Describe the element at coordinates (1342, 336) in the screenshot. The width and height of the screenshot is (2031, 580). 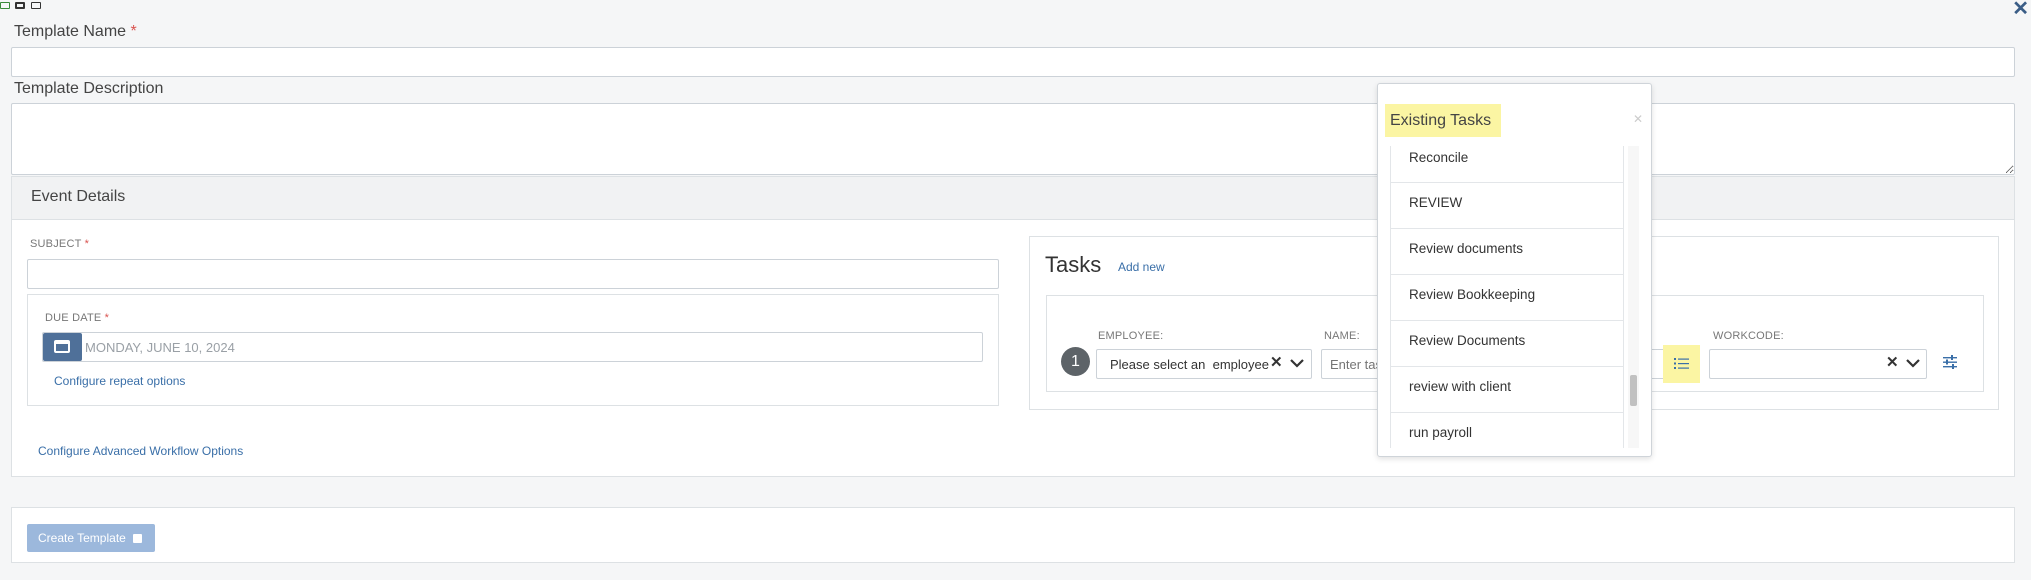
I see `name-label: NAME:` at that location.